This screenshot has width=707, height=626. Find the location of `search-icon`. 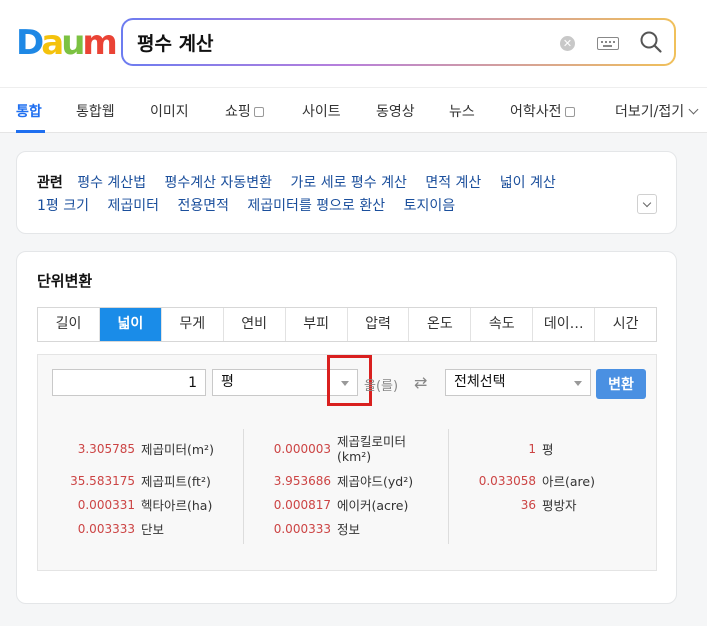

search-icon is located at coordinates (651, 42).